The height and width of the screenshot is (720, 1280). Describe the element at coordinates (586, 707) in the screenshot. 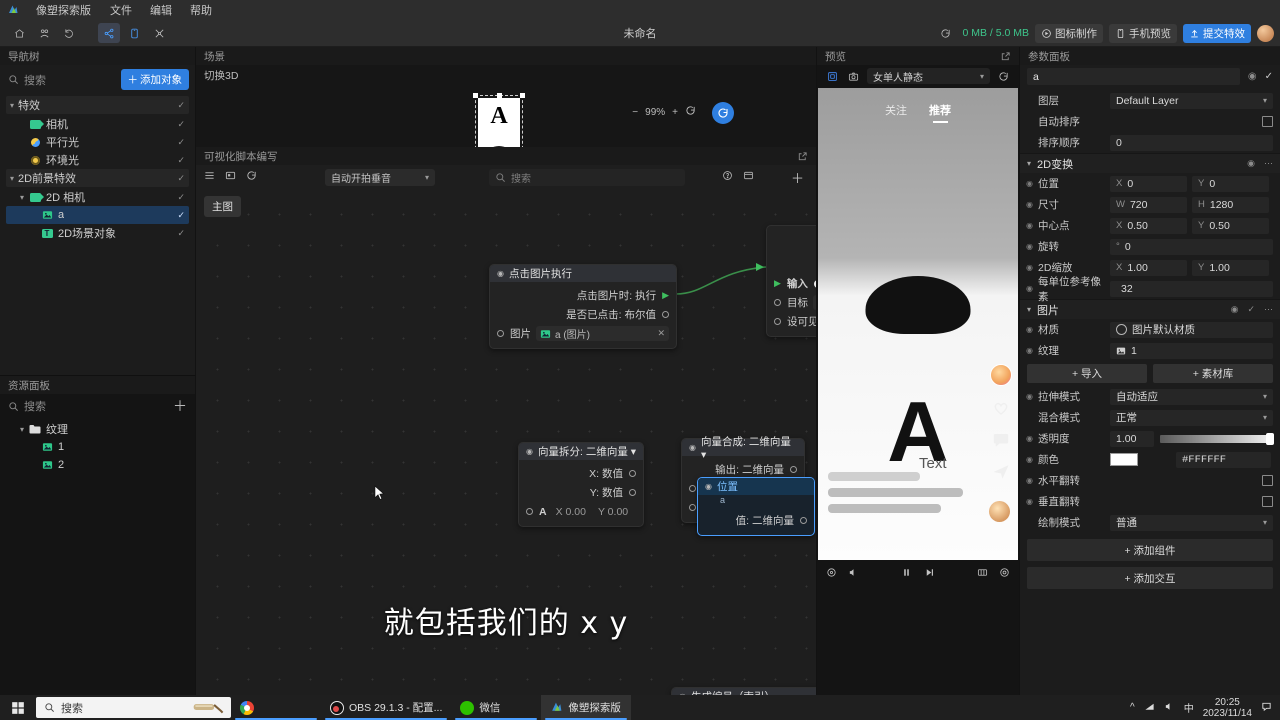

I see `taskbar-app-像塑探索版: 像塑探索版` at that location.